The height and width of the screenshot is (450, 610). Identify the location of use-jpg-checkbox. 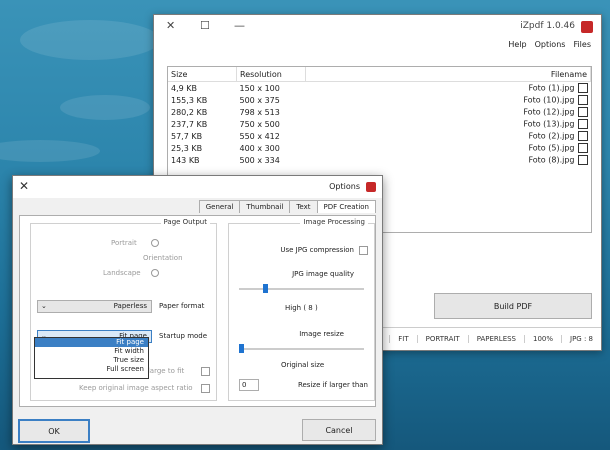
(363, 250).